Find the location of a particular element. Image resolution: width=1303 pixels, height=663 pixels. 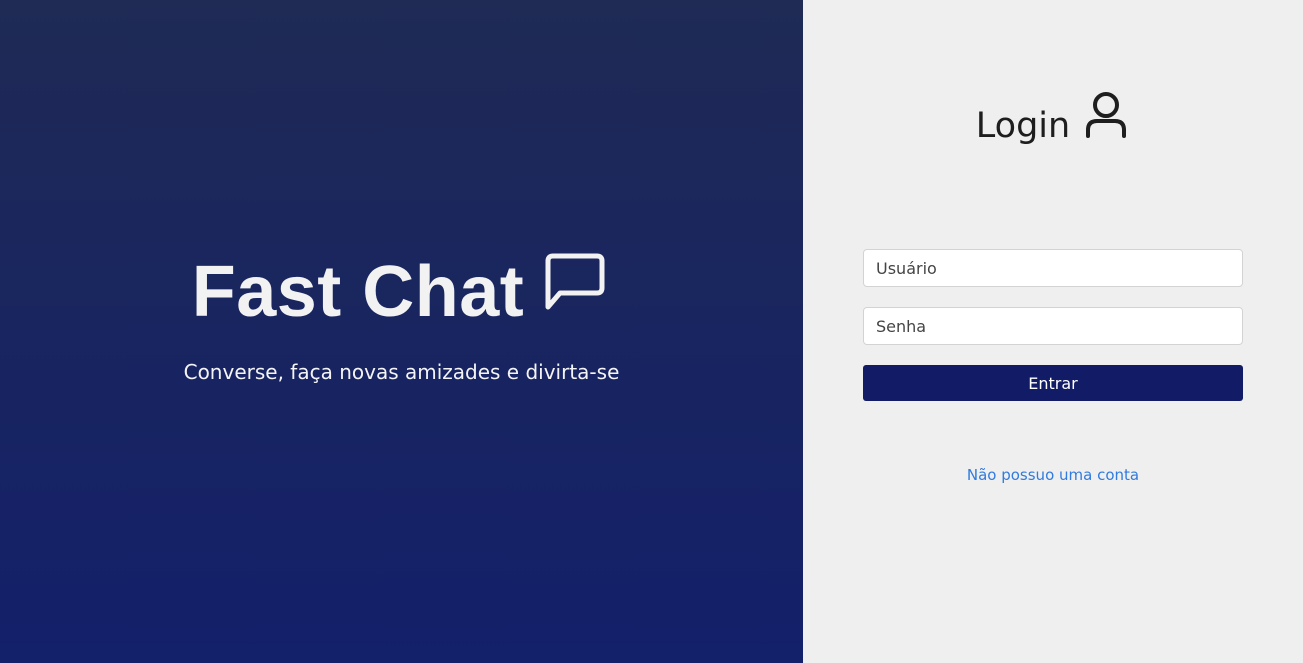

login-header: Login is located at coordinates (1053, 119).